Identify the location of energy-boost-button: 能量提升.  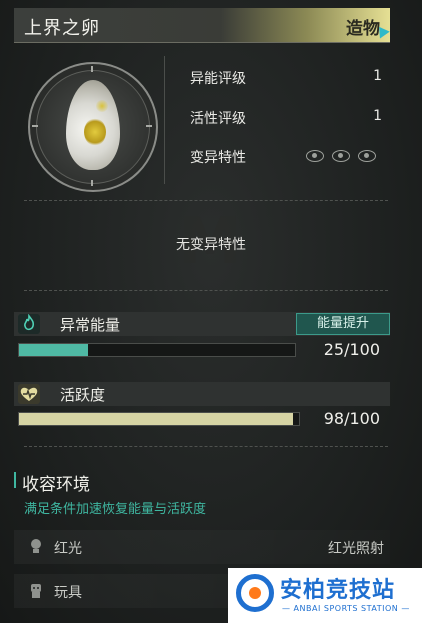
(343, 324).